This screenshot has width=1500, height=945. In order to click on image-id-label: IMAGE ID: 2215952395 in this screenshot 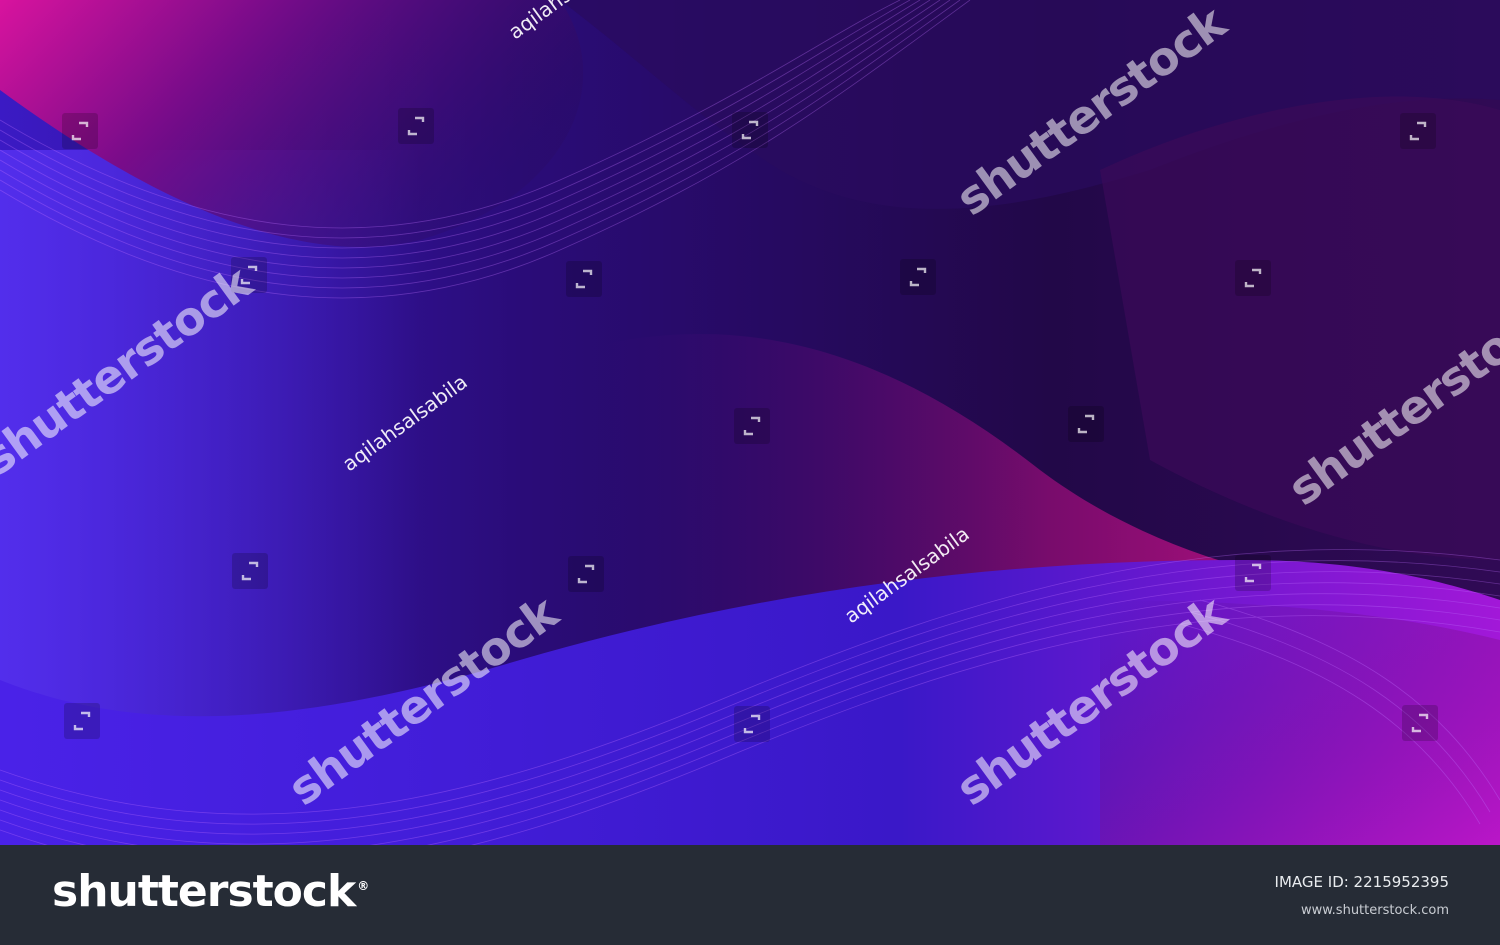, I will do `click(1361, 882)`.